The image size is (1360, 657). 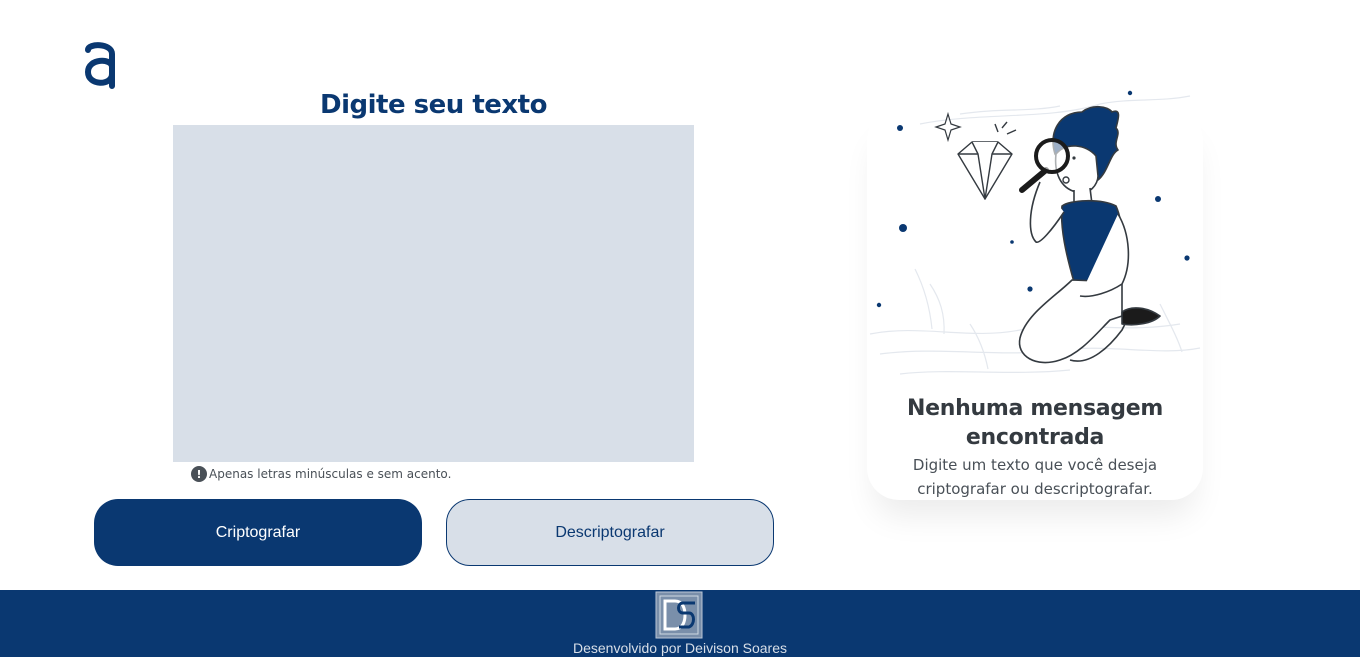 I want to click on page-title: Digite seu texto, so click(x=433, y=105).